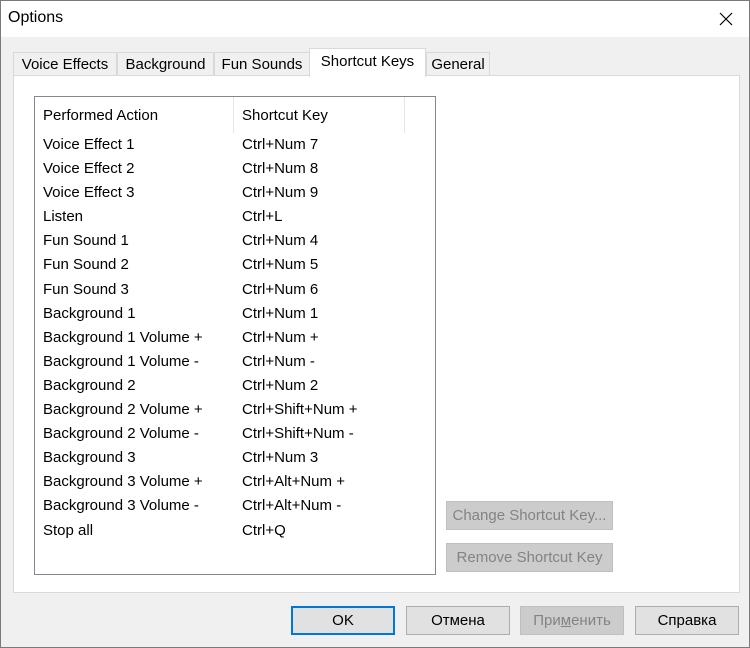  What do you see at coordinates (235, 146) in the screenshot?
I see `table-row: Voice Effect 1 Ctrl+Num 7` at bounding box center [235, 146].